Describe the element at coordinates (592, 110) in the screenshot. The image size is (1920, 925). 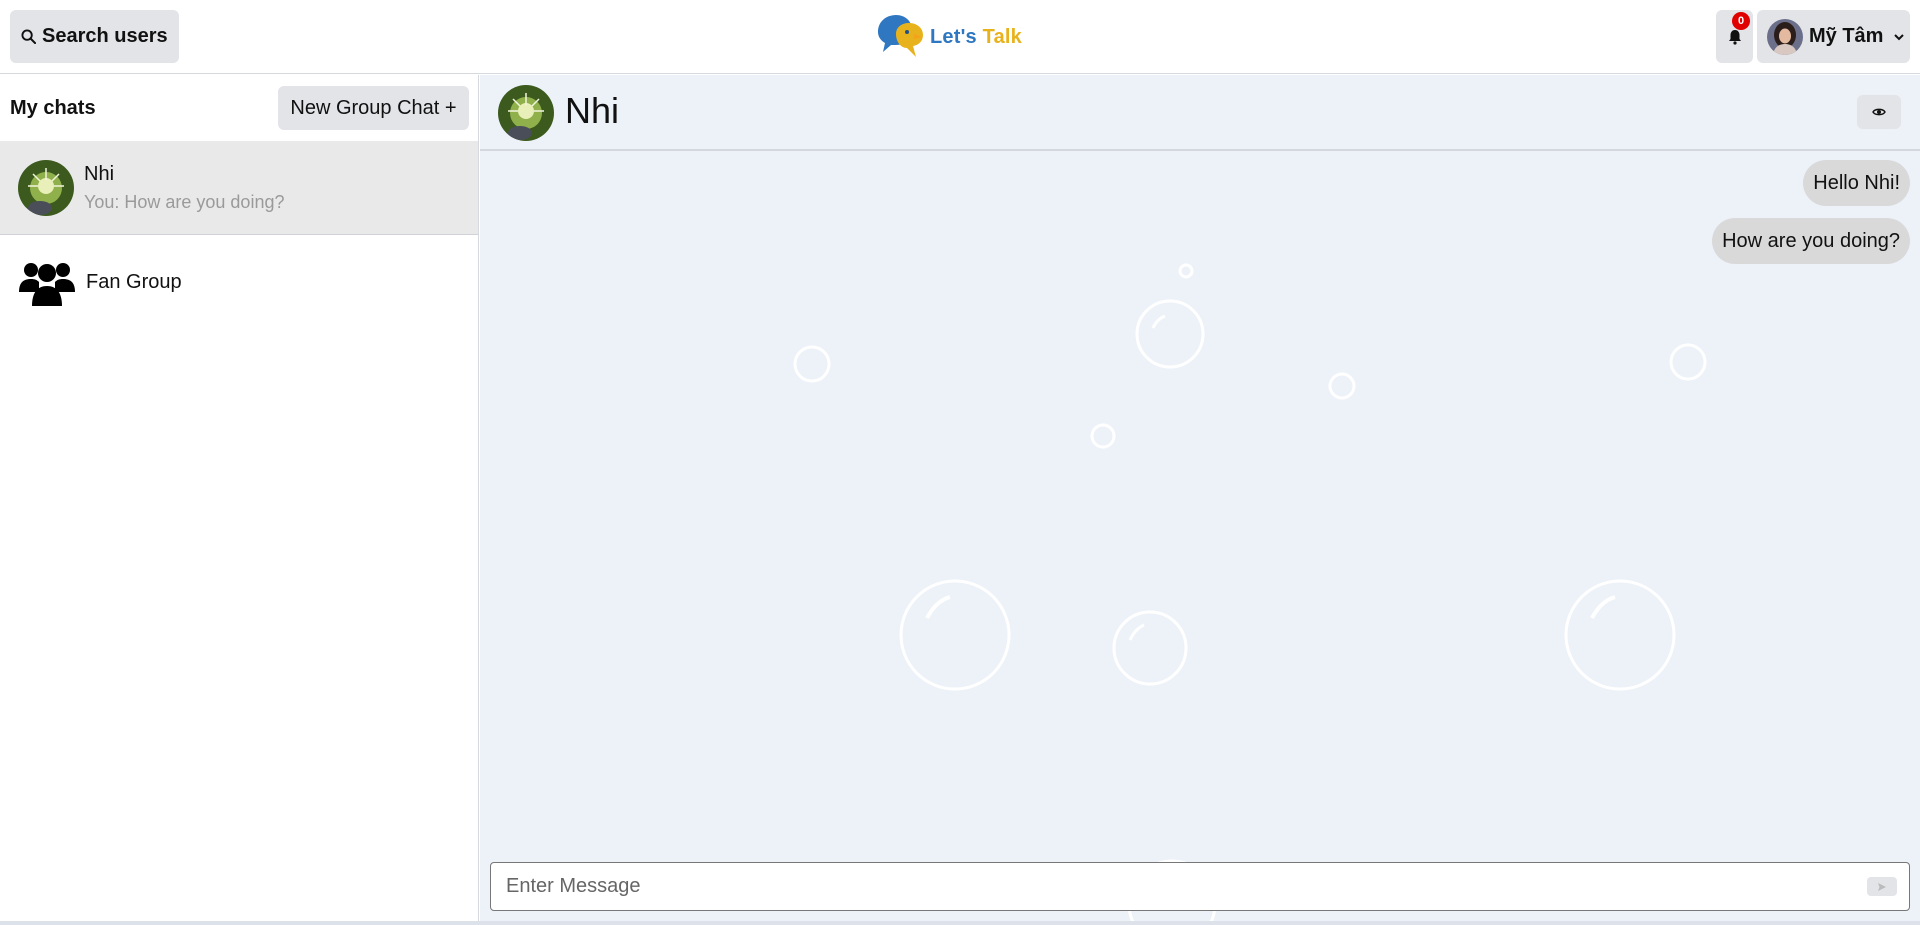
I see `chat-title: Nhi` at that location.